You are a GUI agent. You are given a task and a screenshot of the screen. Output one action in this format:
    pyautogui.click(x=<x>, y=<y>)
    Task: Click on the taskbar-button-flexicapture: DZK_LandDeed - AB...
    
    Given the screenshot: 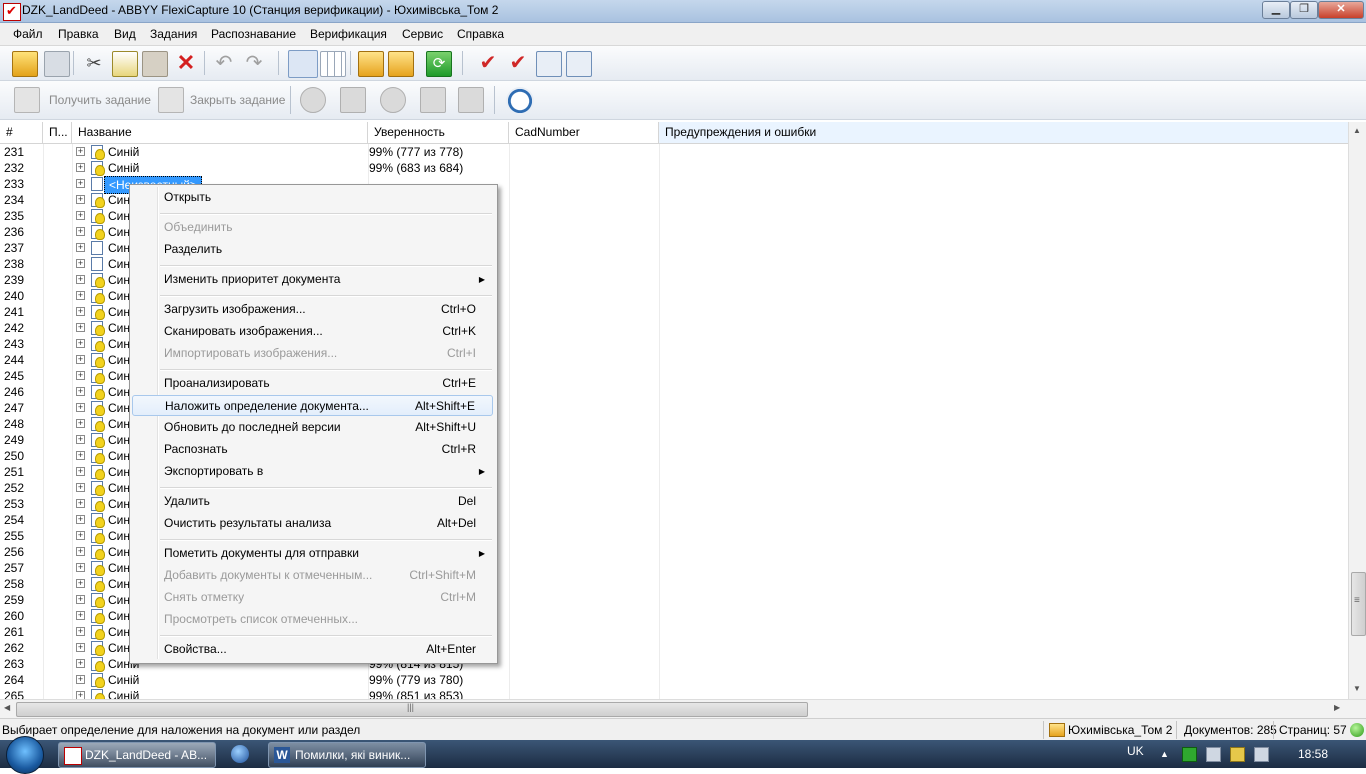 What is the action you would take?
    pyautogui.click(x=137, y=755)
    